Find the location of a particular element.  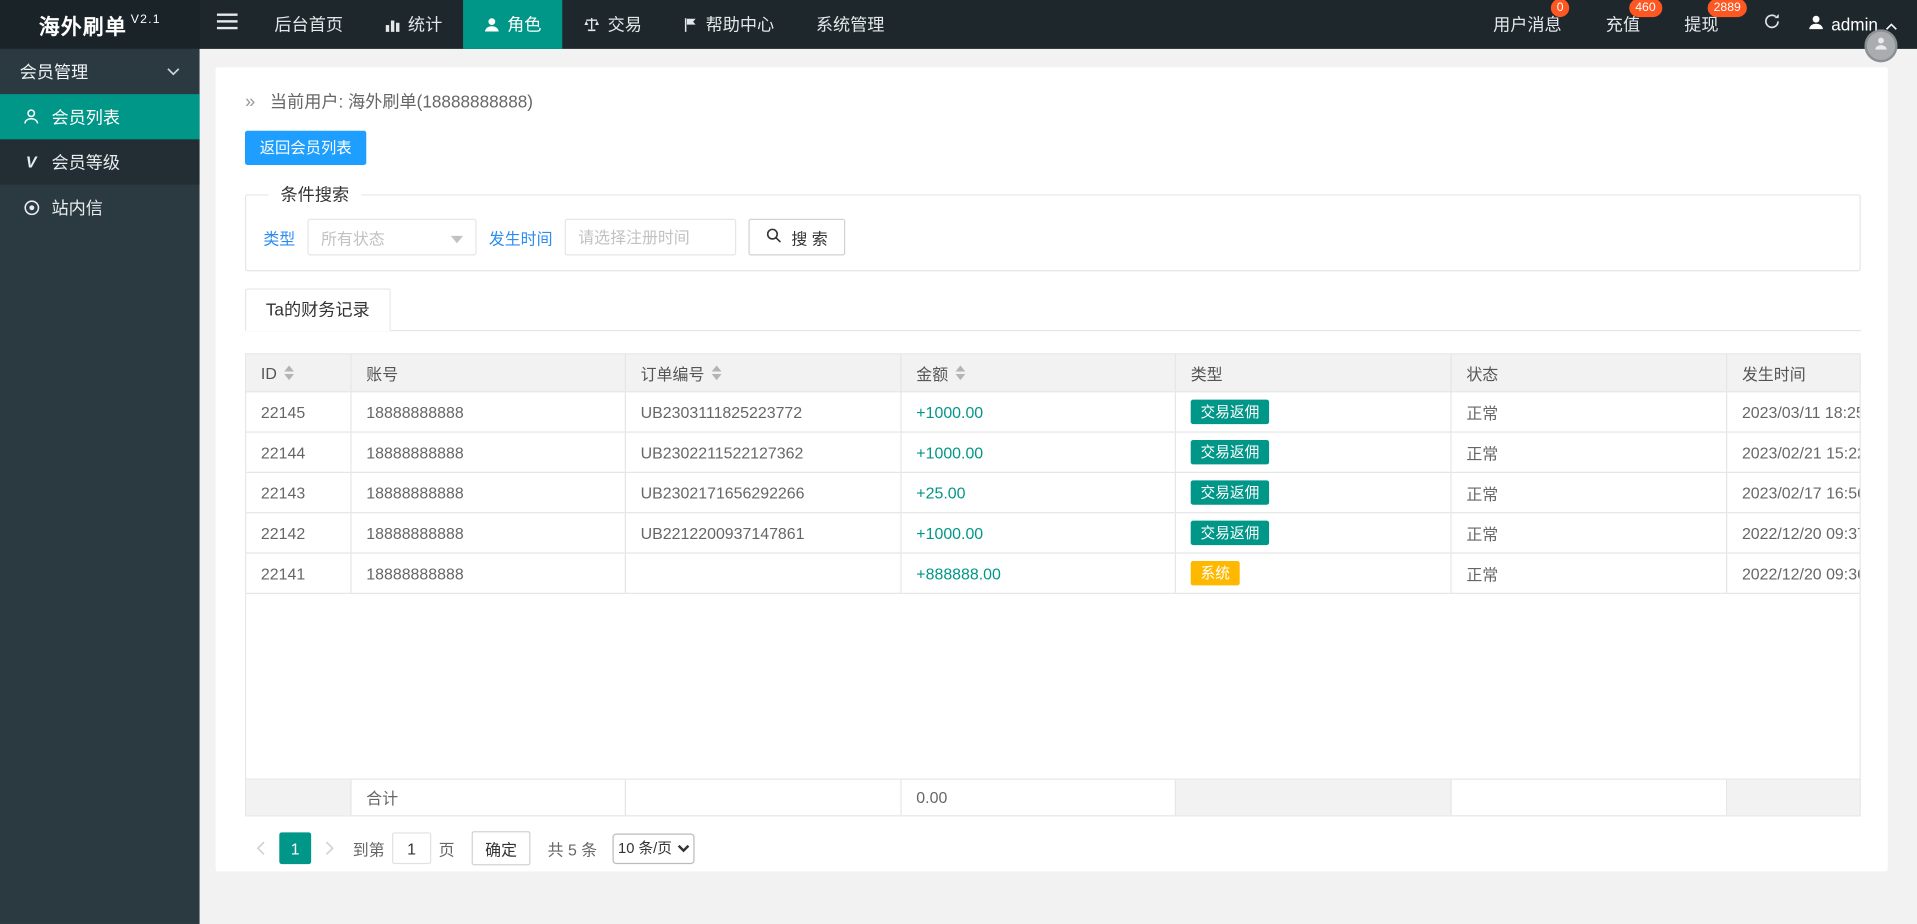

header-type: 类型 is located at coordinates (1314, 373).